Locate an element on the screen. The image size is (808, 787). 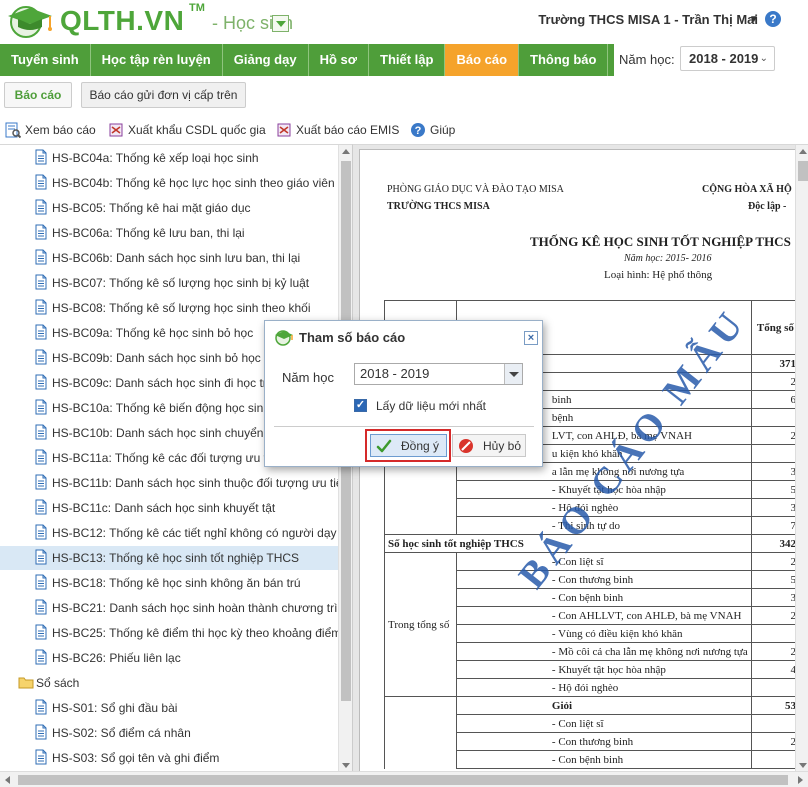
graduation-cap-logo-icon is located at coordinates (30, 22).